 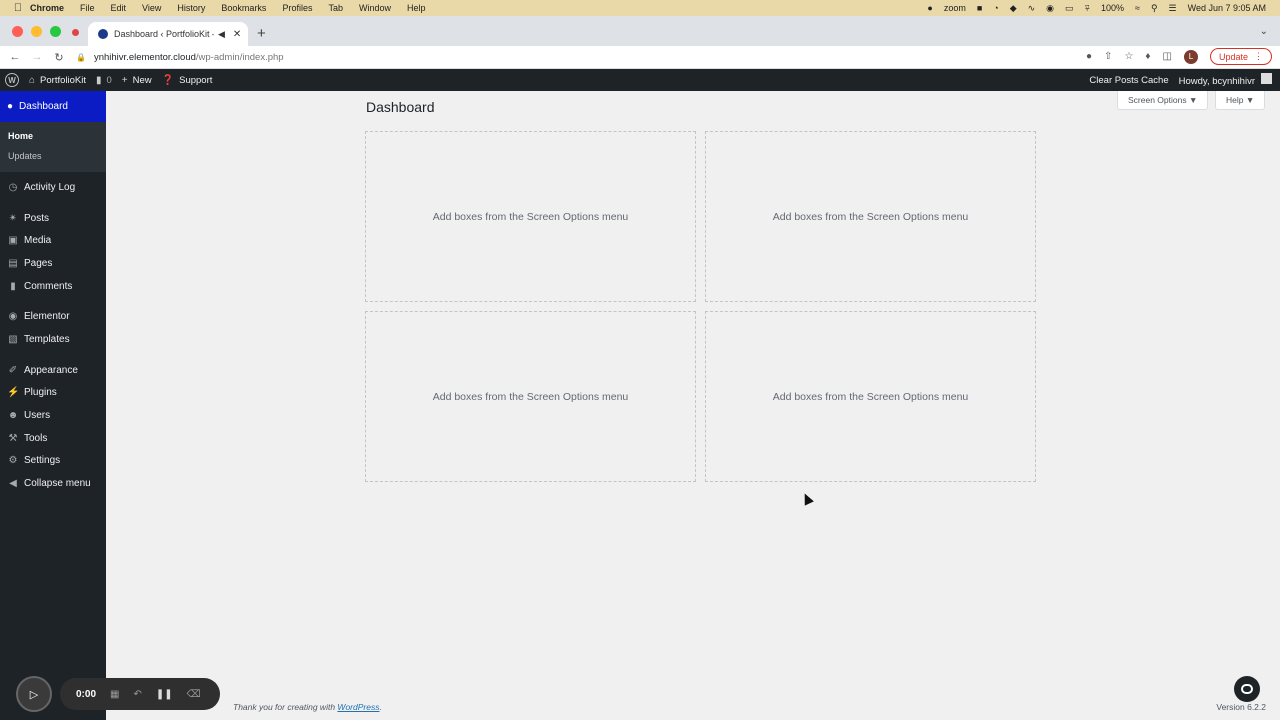 What do you see at coordinates (191, 8) in the screenshot?
I see `menu-history: History` at bounding box center [191, 8].